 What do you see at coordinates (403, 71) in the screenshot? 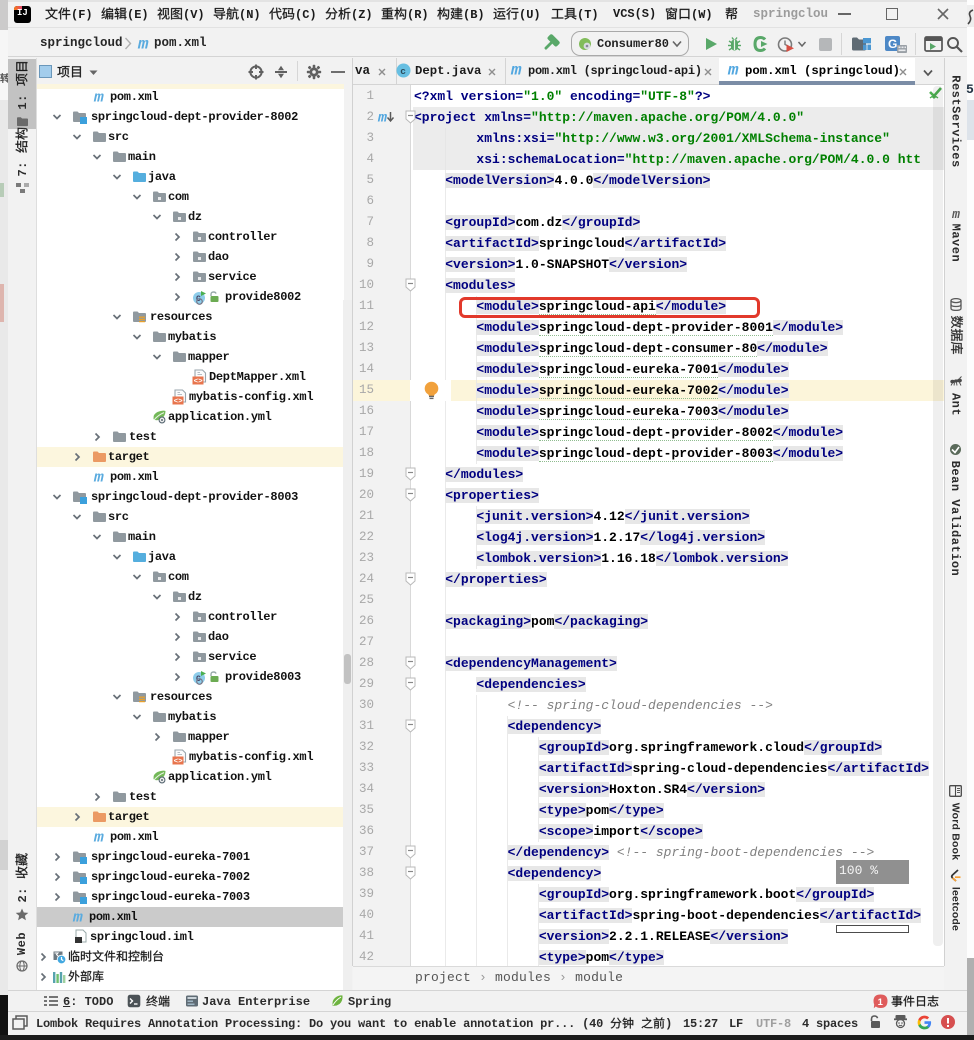
I see `svg-text: c` at bounding box center [403, 71].